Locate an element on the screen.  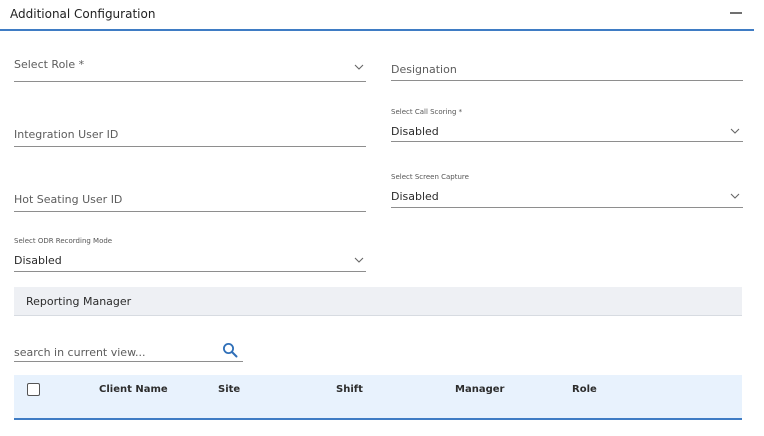
column-role: Role is located at coordinates (584, 389).